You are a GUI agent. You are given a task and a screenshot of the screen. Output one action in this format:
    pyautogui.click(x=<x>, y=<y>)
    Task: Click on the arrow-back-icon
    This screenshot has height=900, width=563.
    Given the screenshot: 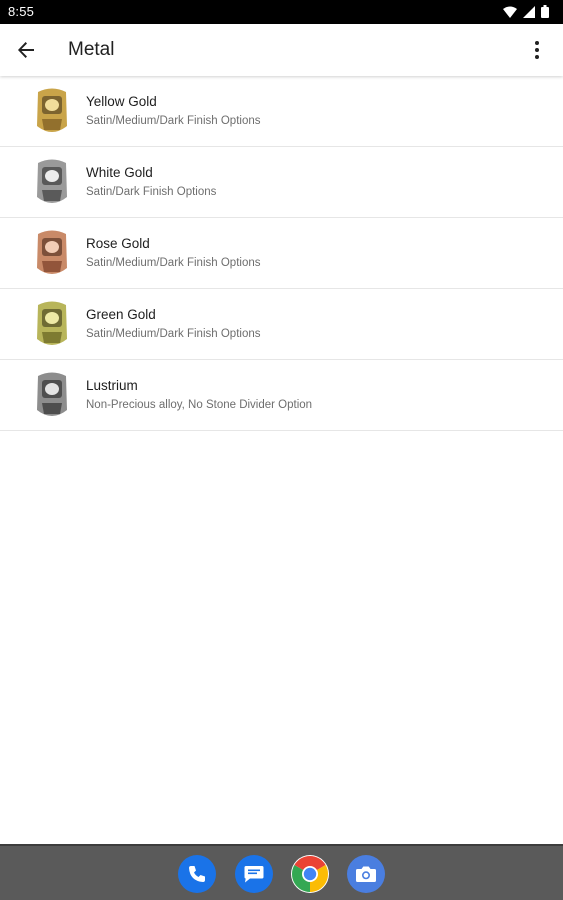 What is the action you would take?
    pyautogui.click(x=26, y=50)
    